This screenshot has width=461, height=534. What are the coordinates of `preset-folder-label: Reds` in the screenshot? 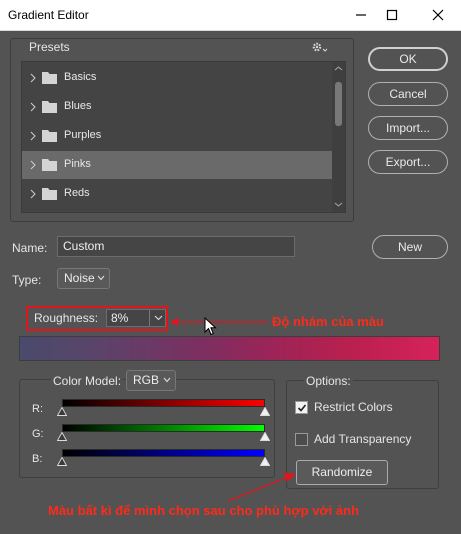 It's located at (77, 193).